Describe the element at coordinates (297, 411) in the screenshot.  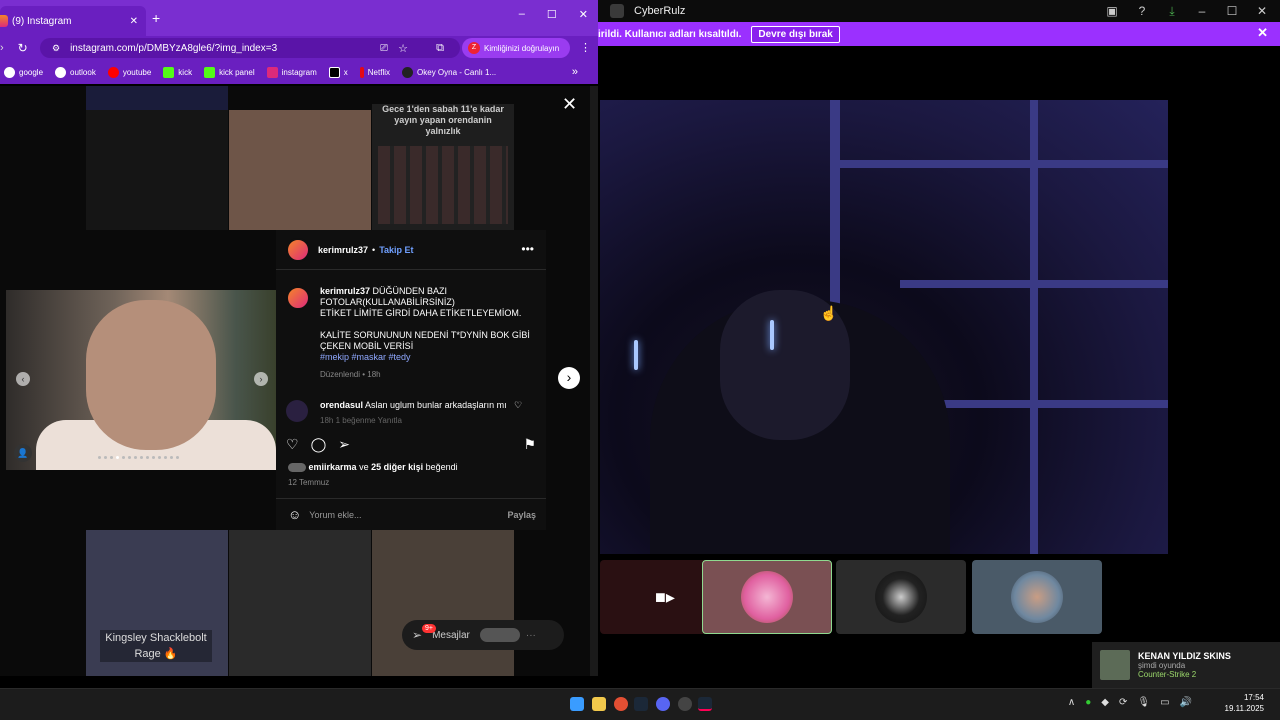
I see `comment-avatar` at that location.